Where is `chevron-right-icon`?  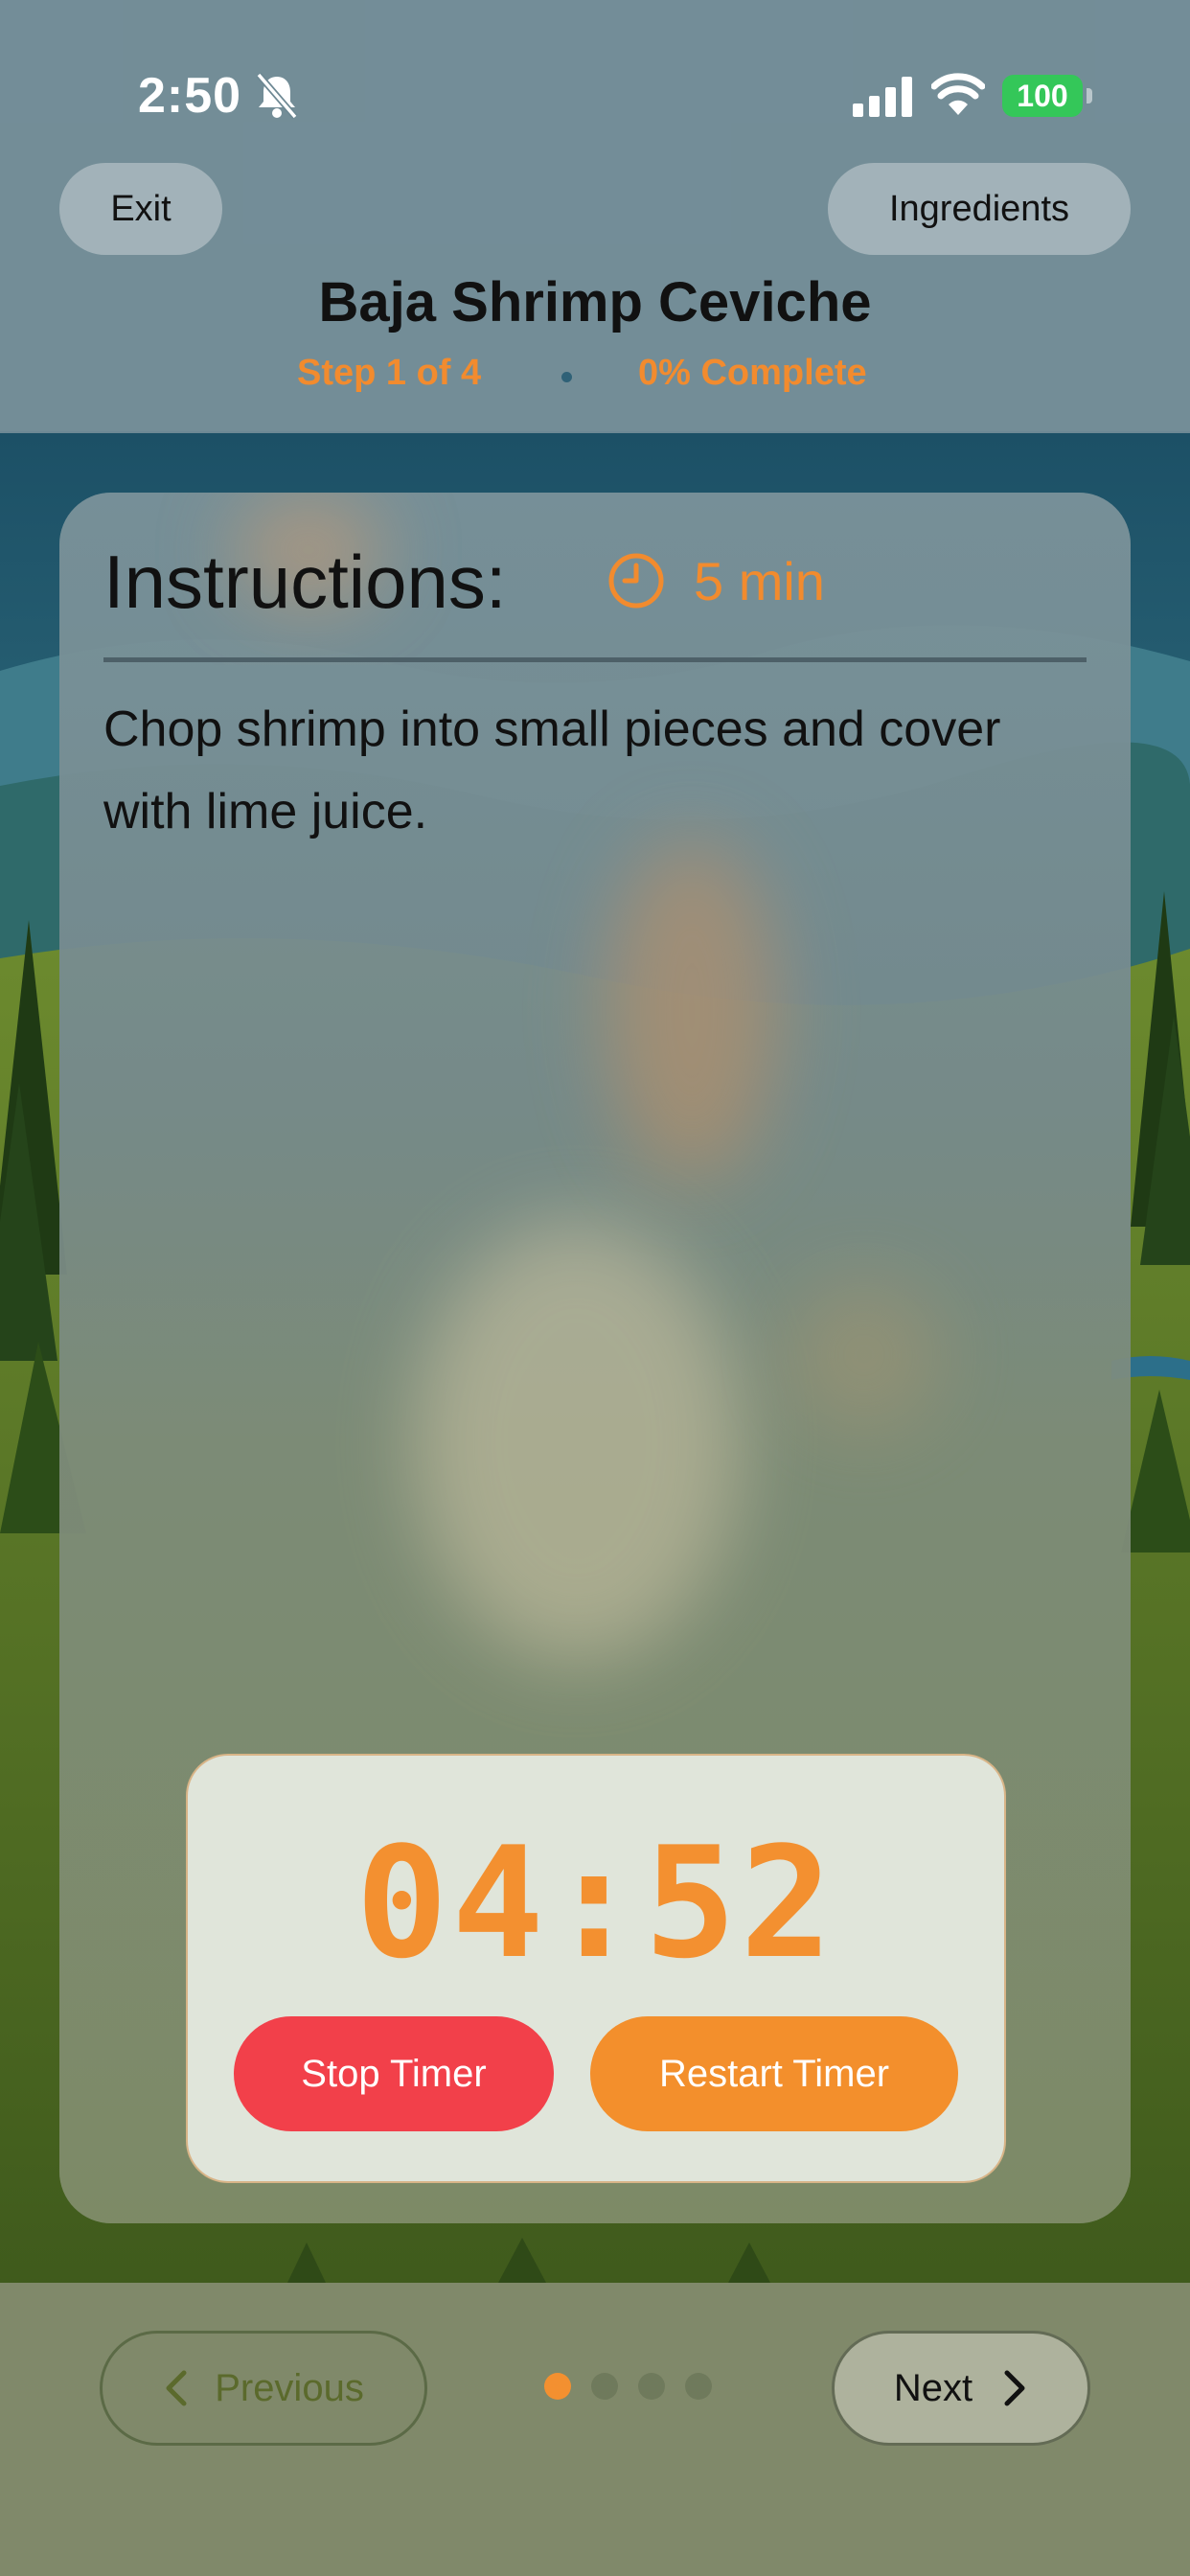
chevron-right-icon is located at coordinates (1015, 2388).